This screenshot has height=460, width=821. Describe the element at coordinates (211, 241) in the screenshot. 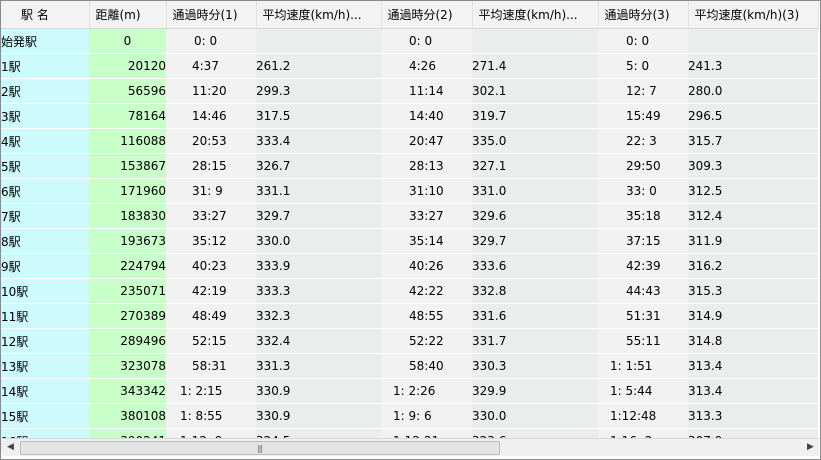

I see `cell-time-1: 35:12` at that location.